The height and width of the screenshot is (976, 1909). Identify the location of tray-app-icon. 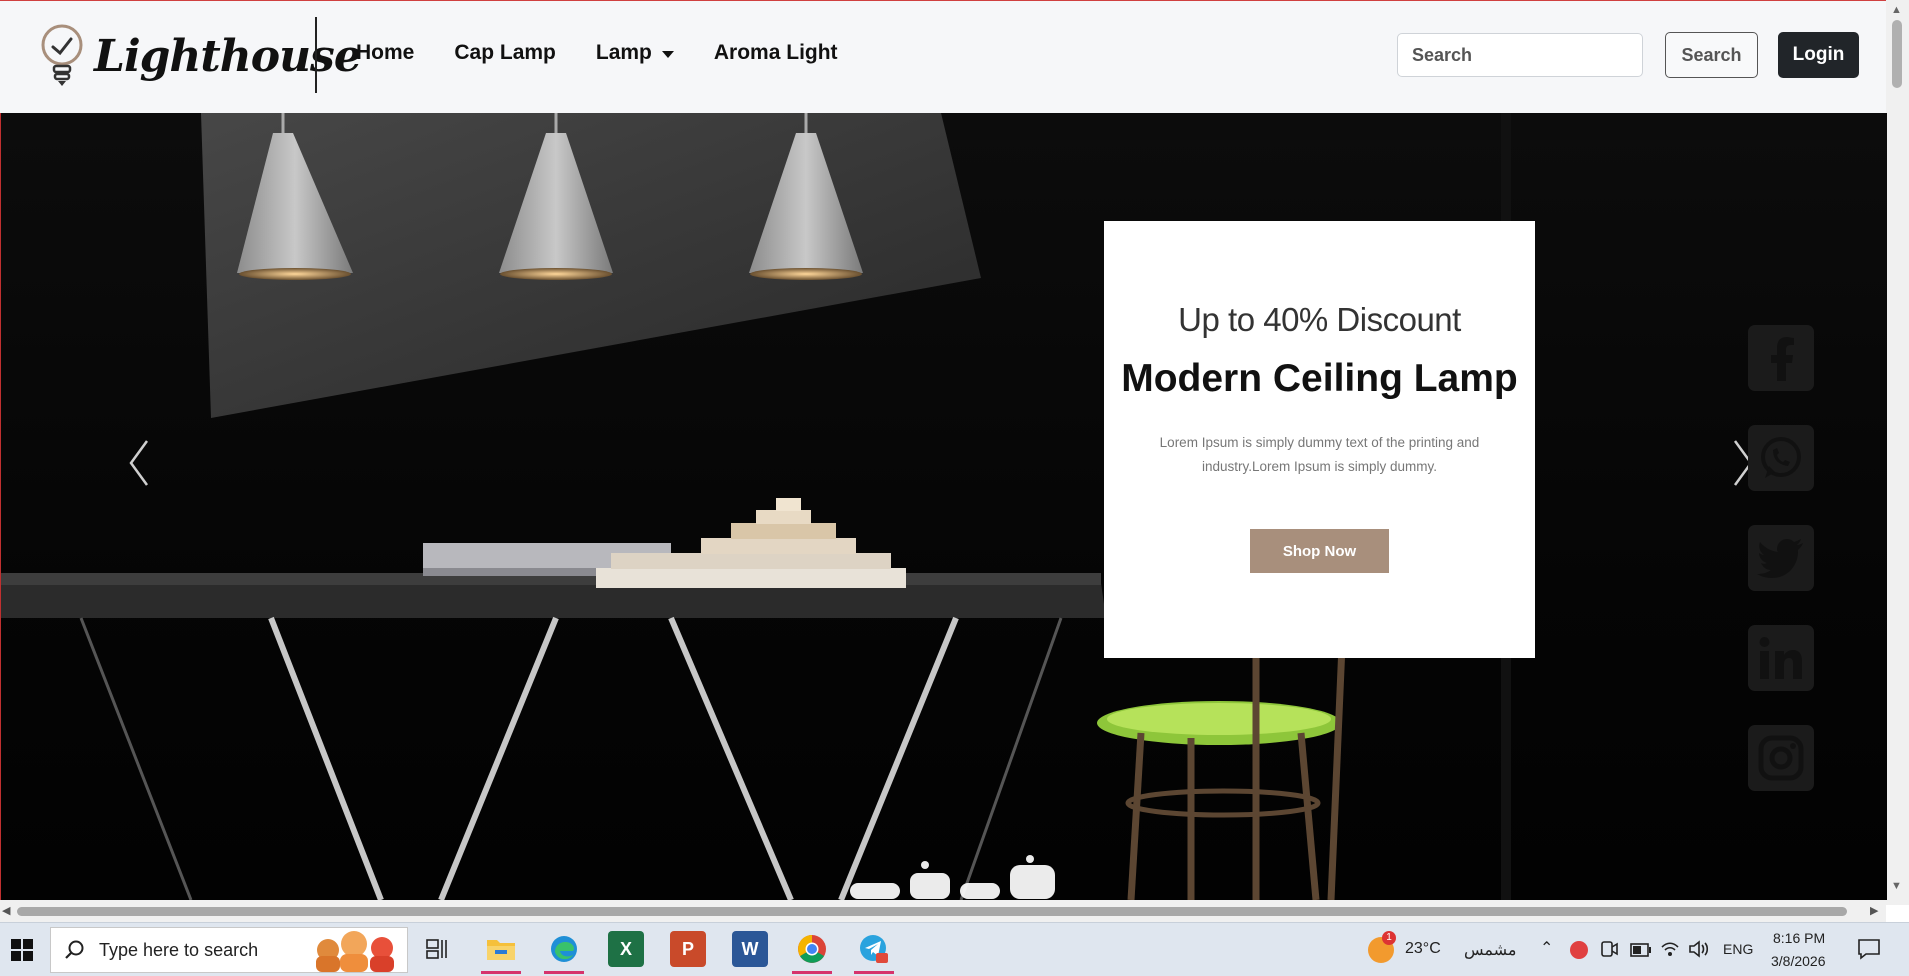
(1579, 950).